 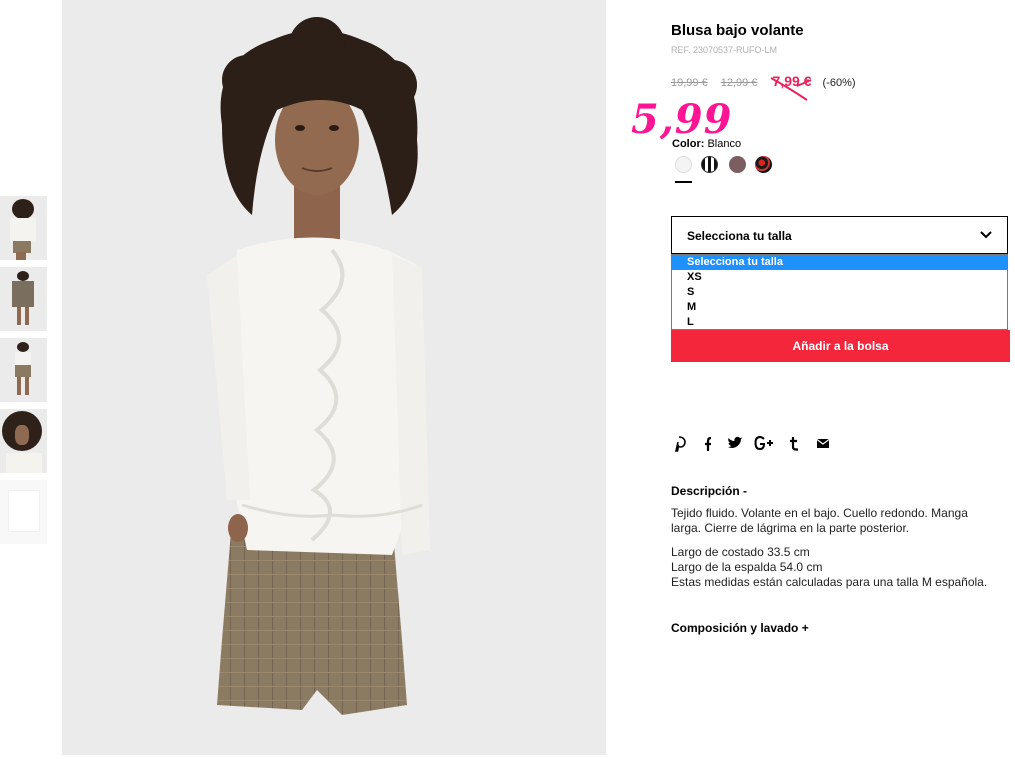 I want to click on size-dropdown-list: Selecciona tu talla XS S M L, so click(x=839, y=292).